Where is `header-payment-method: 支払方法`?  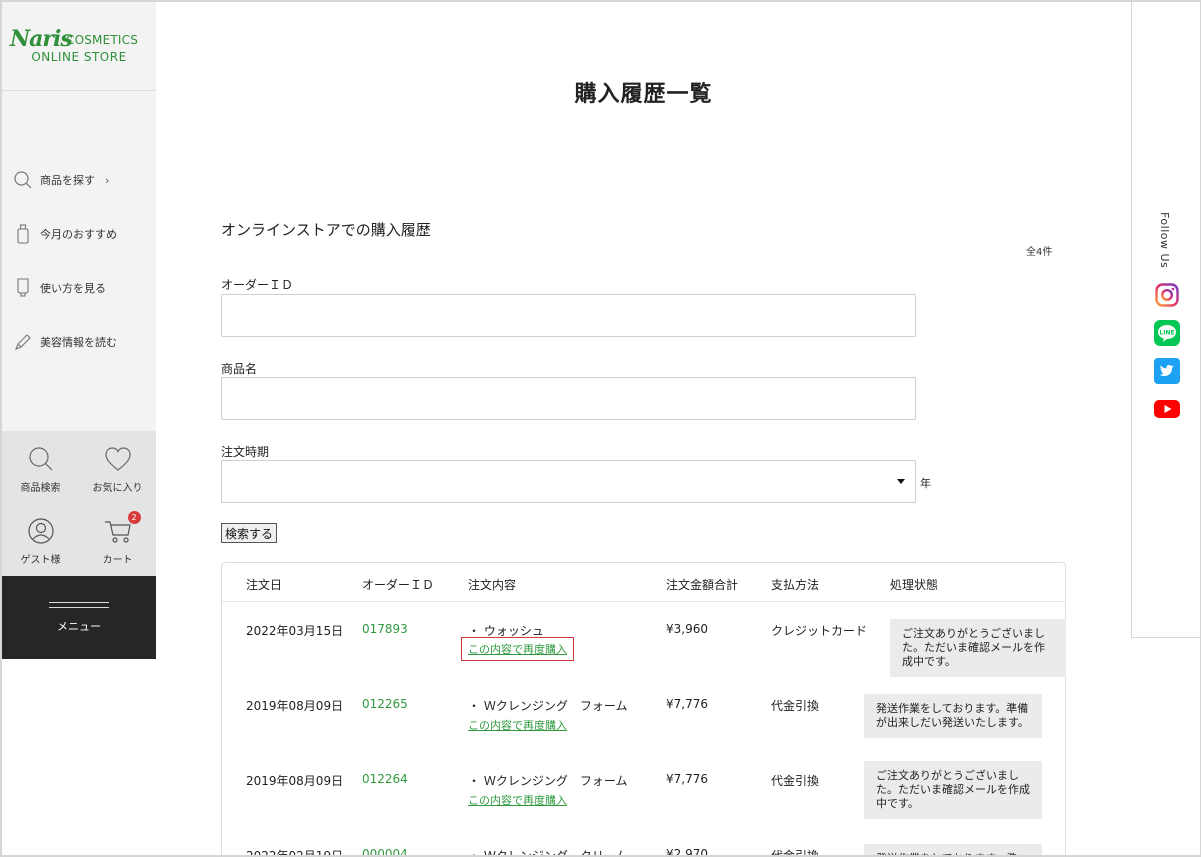 header-payment-method: 支払方法 is located at coordinates (795, 585).